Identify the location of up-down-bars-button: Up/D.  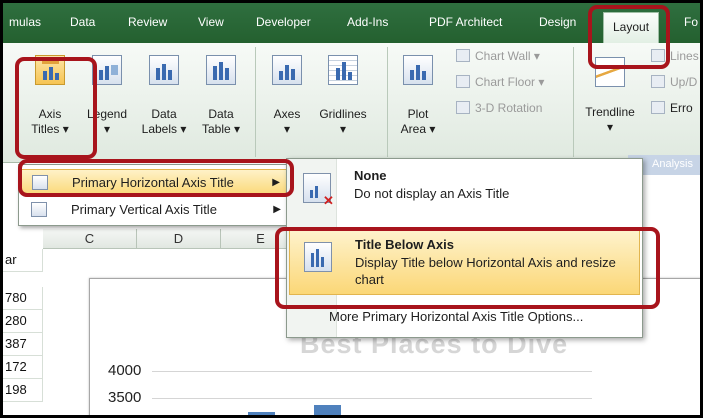
(674, 82).